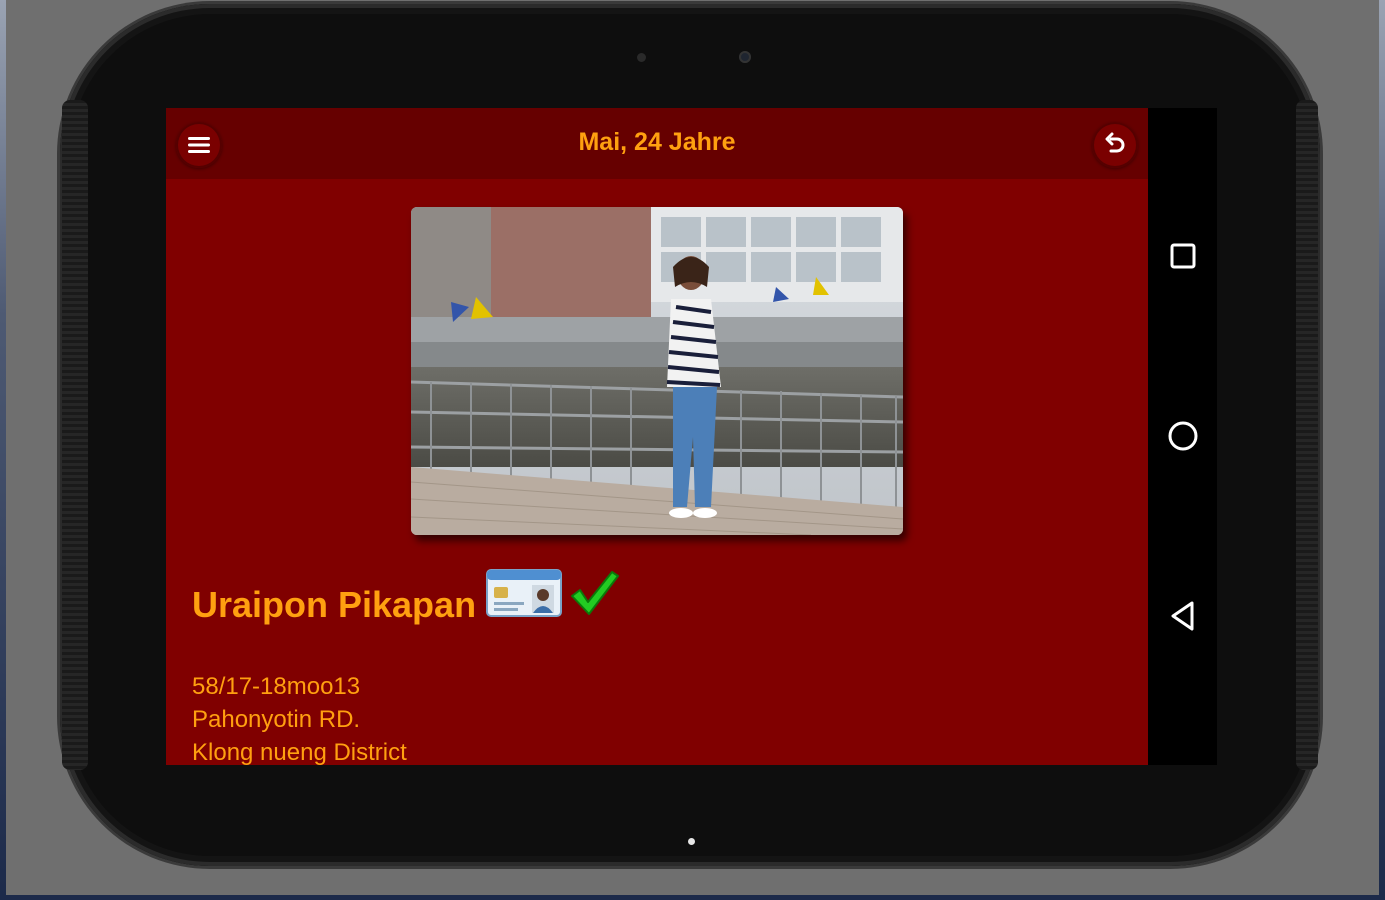 Image resolution: width=1385 pixels, height=900 pixels. What do you see at coordinates (691, 841) in the screenshot?
I see `notification-led` at bounding box center [691, 841].